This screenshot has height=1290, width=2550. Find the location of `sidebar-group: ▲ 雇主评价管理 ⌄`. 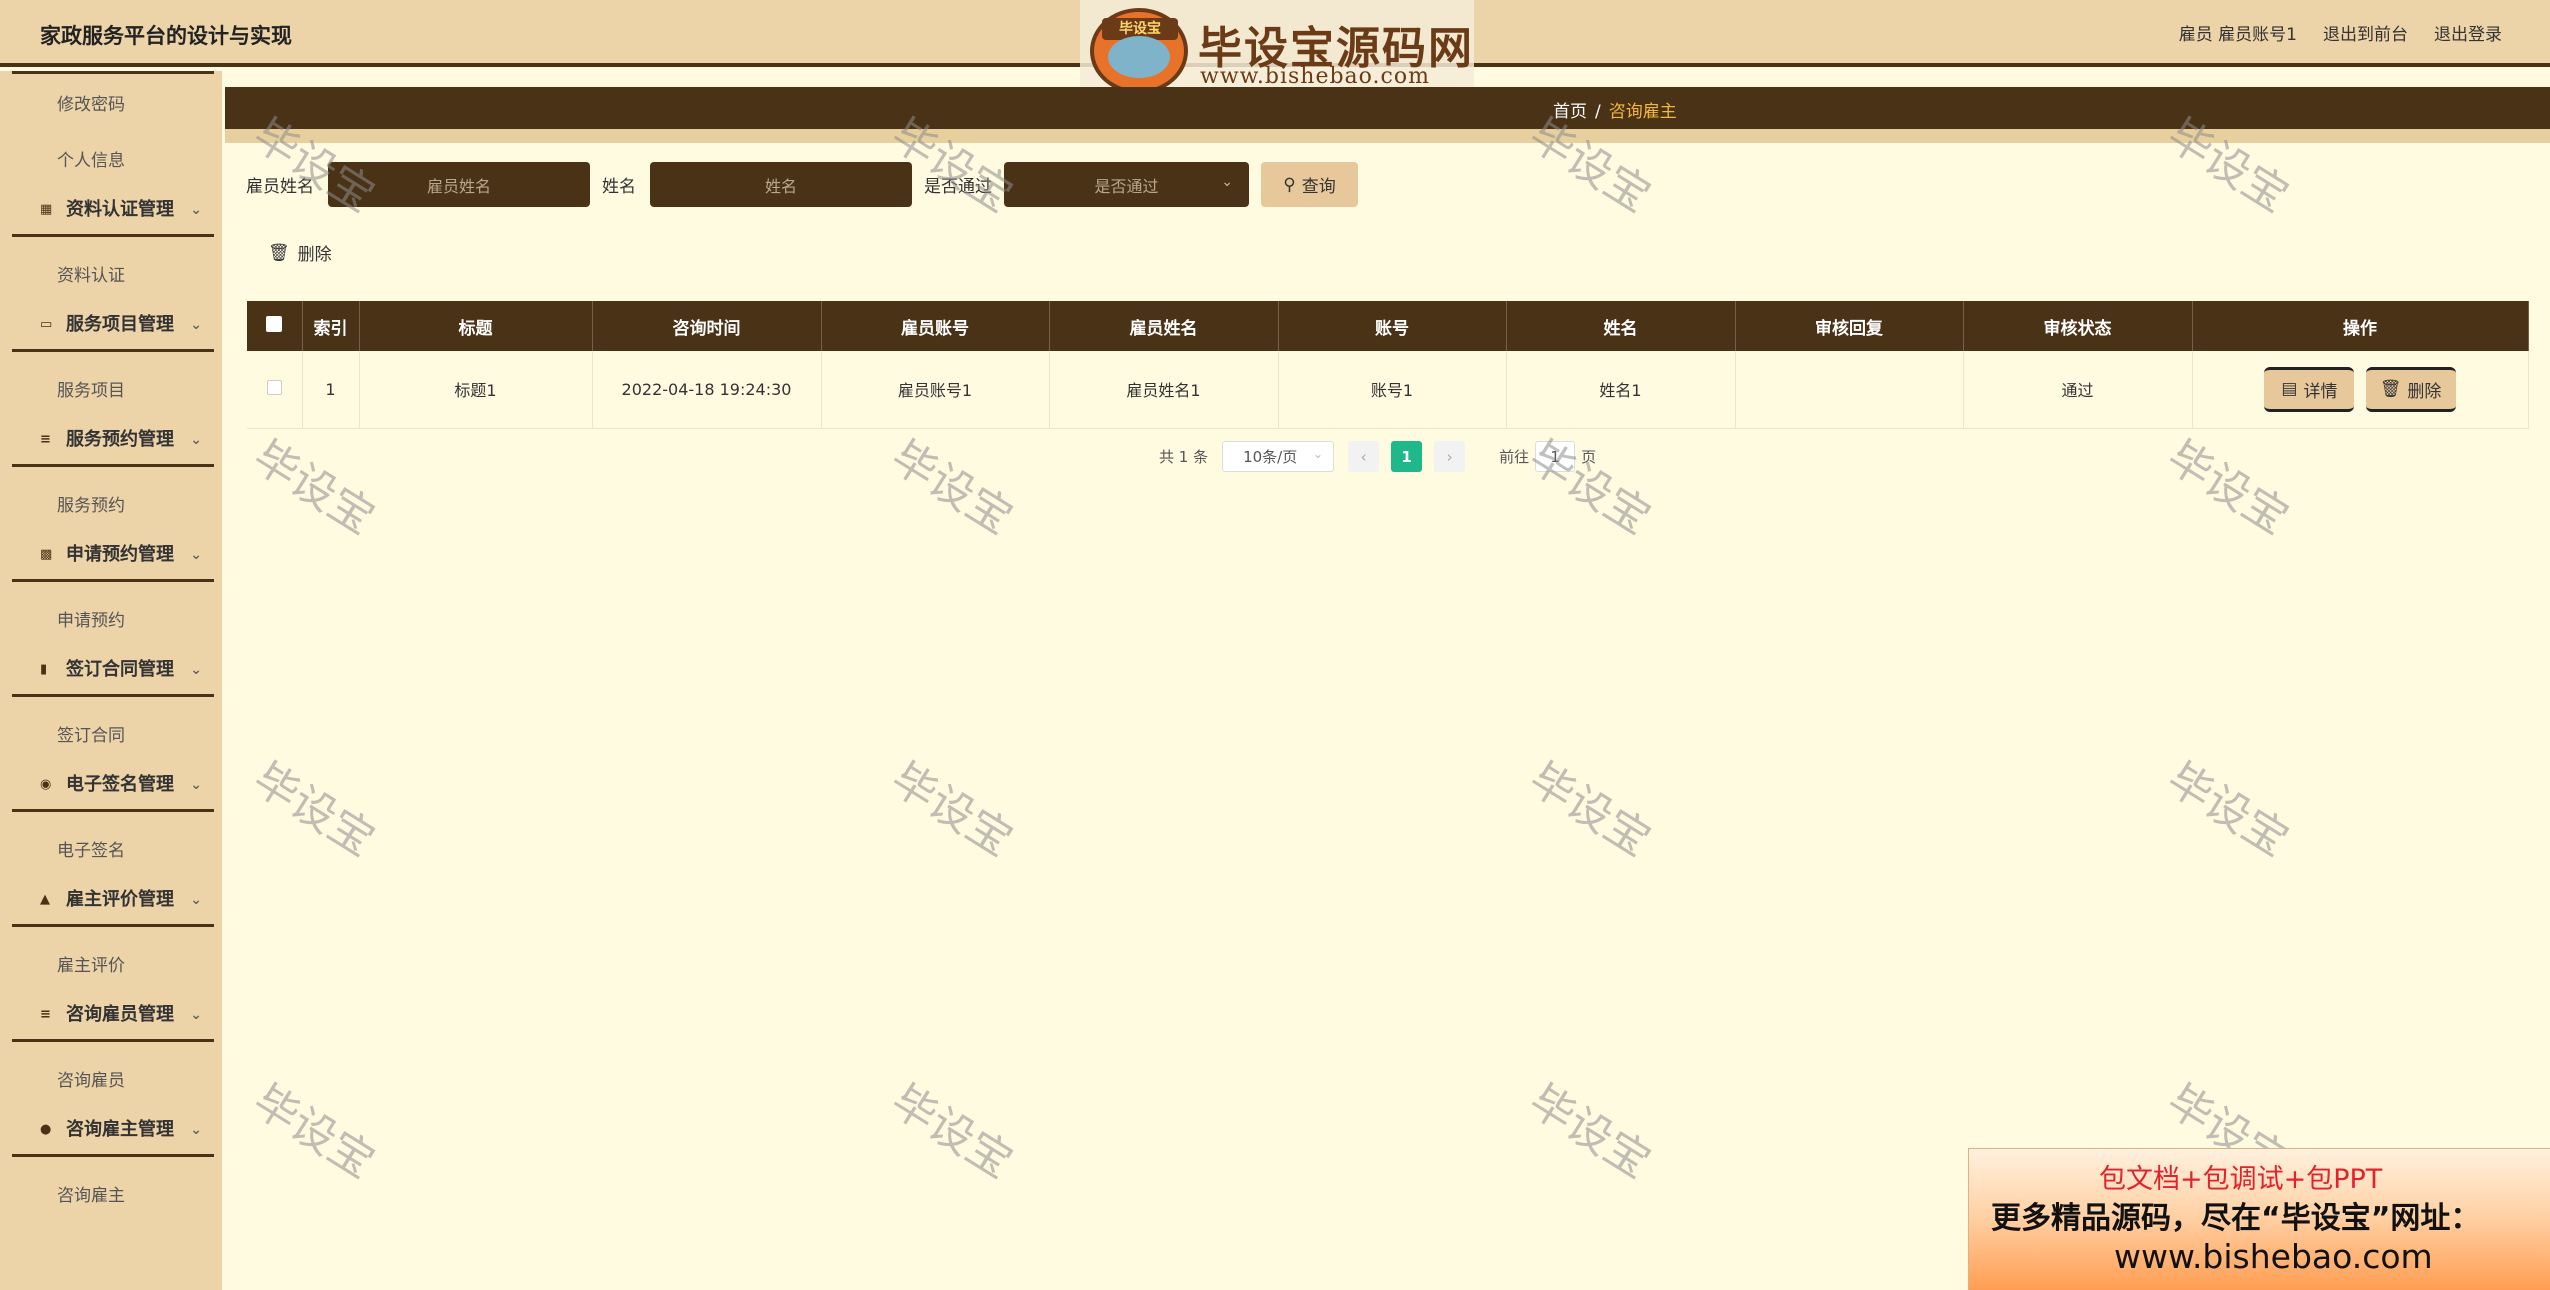

sidebar-group: ▲ 雇主评价管理 ⌄ is located at coordinates (113, 900).